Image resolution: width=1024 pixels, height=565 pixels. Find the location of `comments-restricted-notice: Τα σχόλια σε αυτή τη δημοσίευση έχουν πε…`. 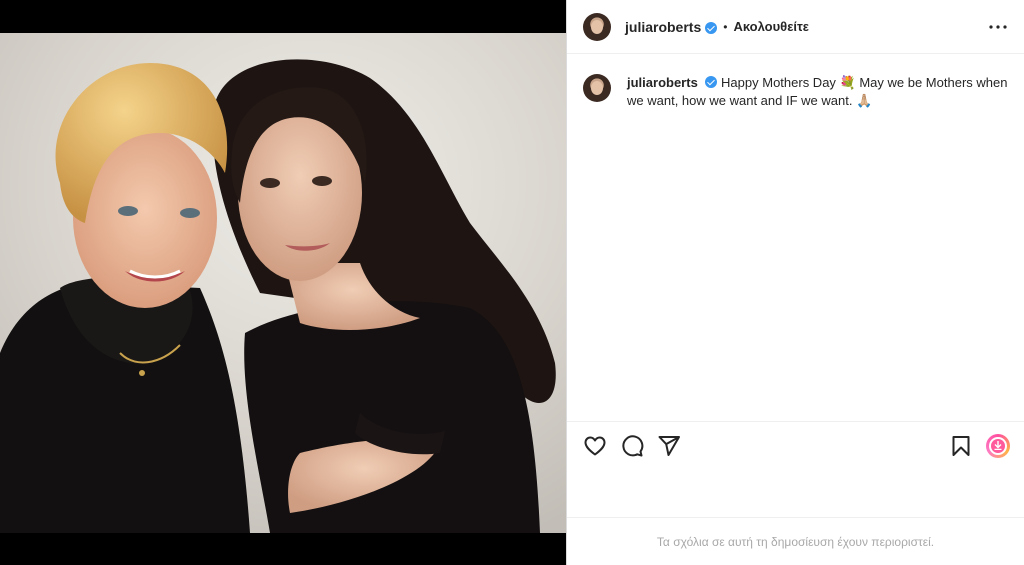

comments-restricted-notice: Τα σχόλια σε αυτή τη δημοσίευση έχουν πε… is located at coordinates (795, 541).